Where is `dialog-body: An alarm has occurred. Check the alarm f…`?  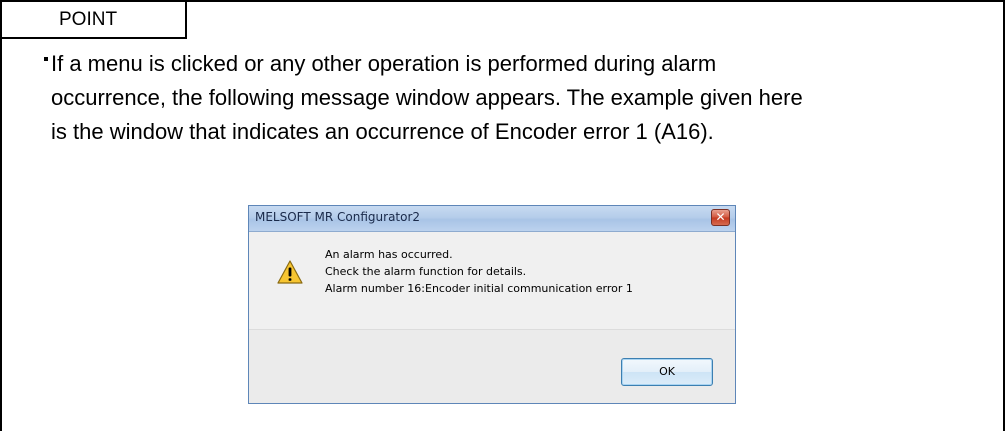 dialog-body: An alarm has occurred. Check the alarm f… is located at coordinates (492, 280).